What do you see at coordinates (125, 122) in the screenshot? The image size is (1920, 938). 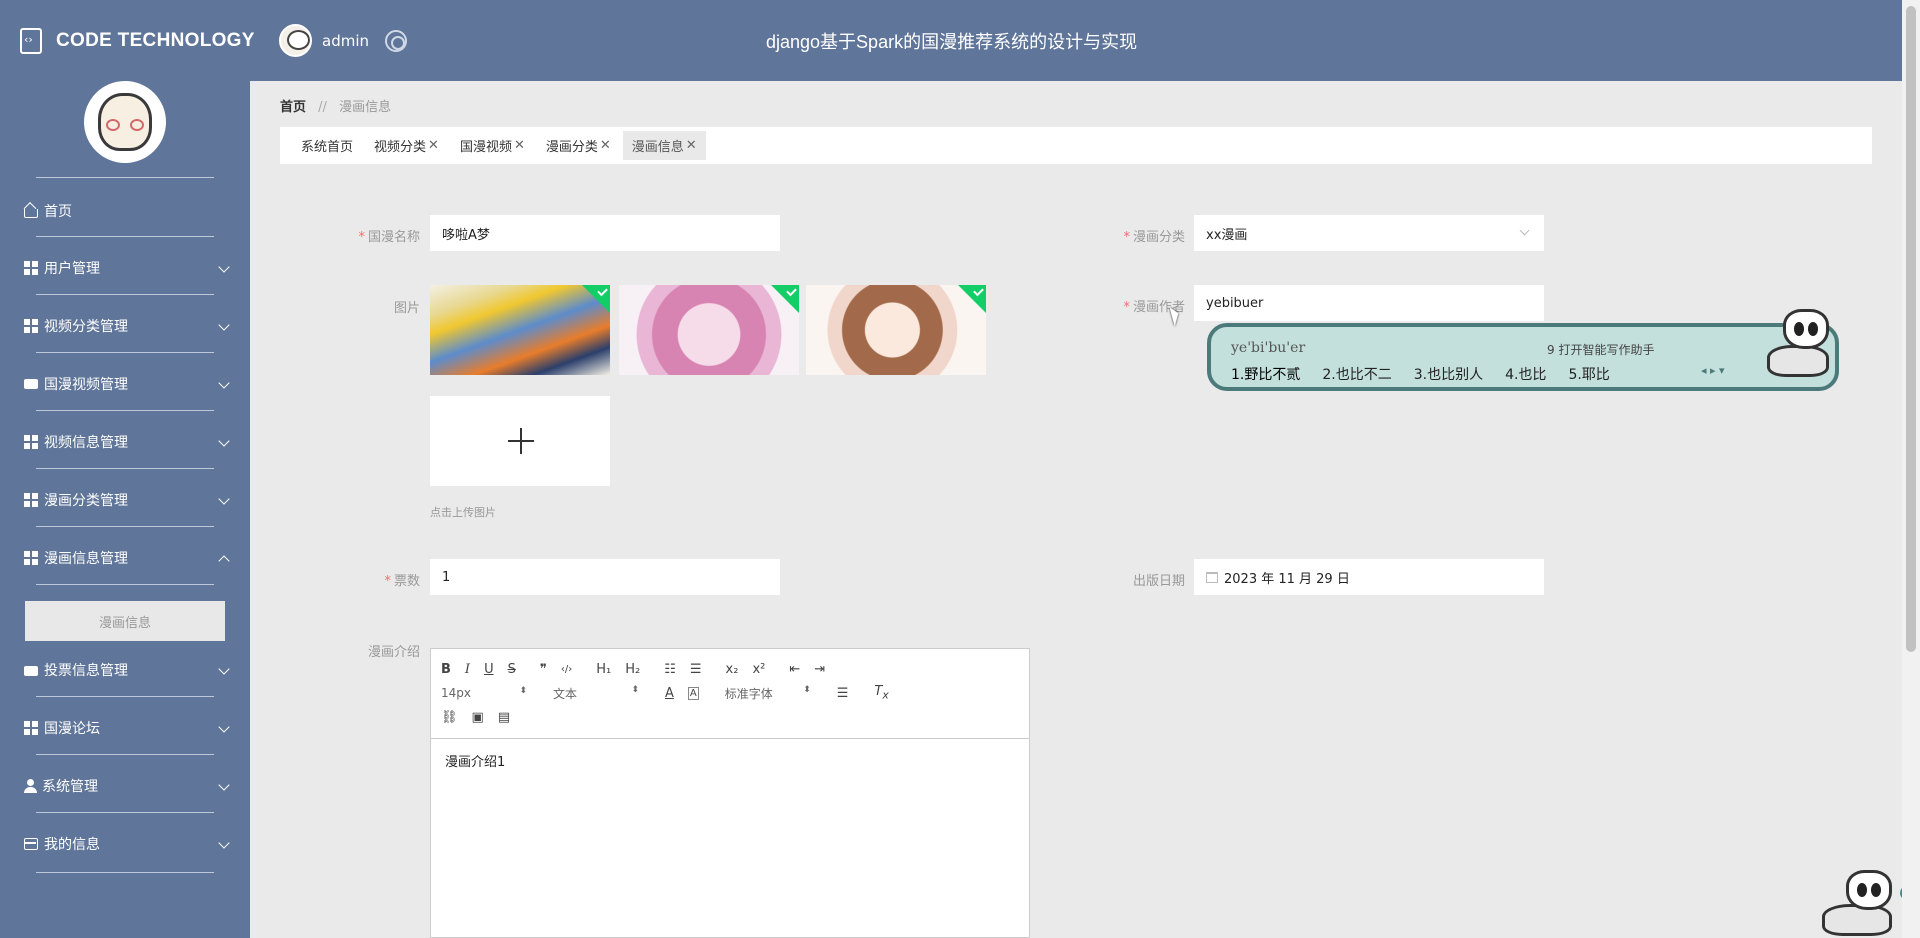 I see `sidebar-avatar` at bounding box center [125, 122].